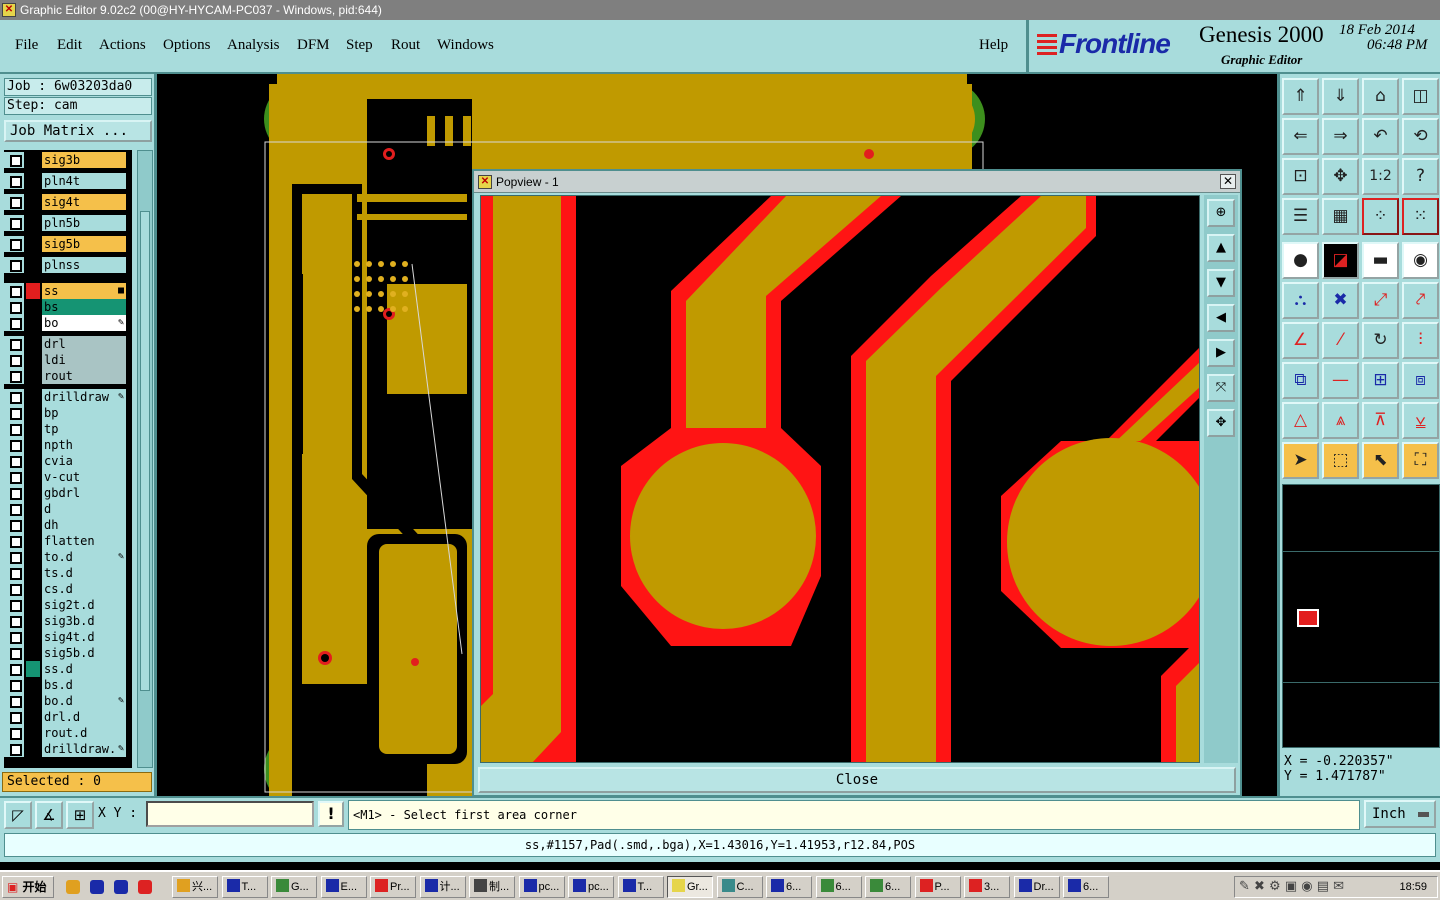  Describe the element at coordinates (1300, 460) in the screenshot. I see `pointer-icon: ➤` at that location.